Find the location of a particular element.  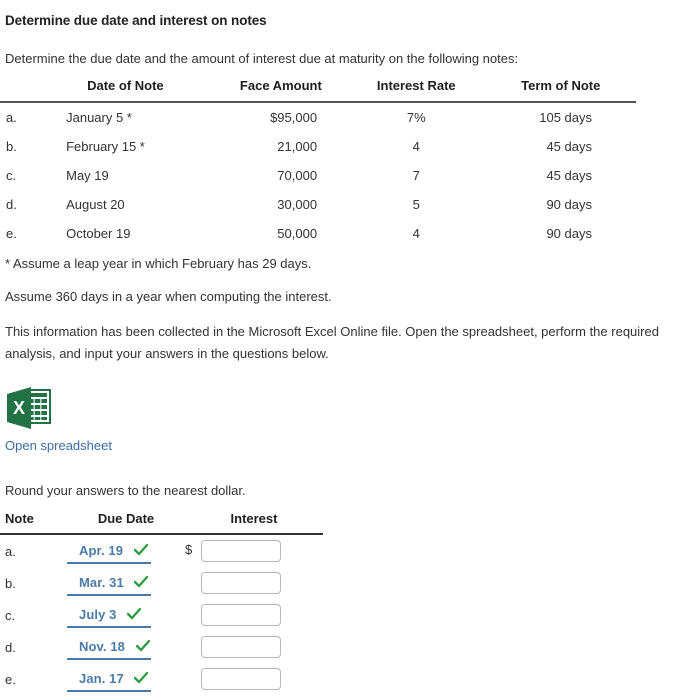

due-date-cell: July 3 is located at coordinates (126, 615).